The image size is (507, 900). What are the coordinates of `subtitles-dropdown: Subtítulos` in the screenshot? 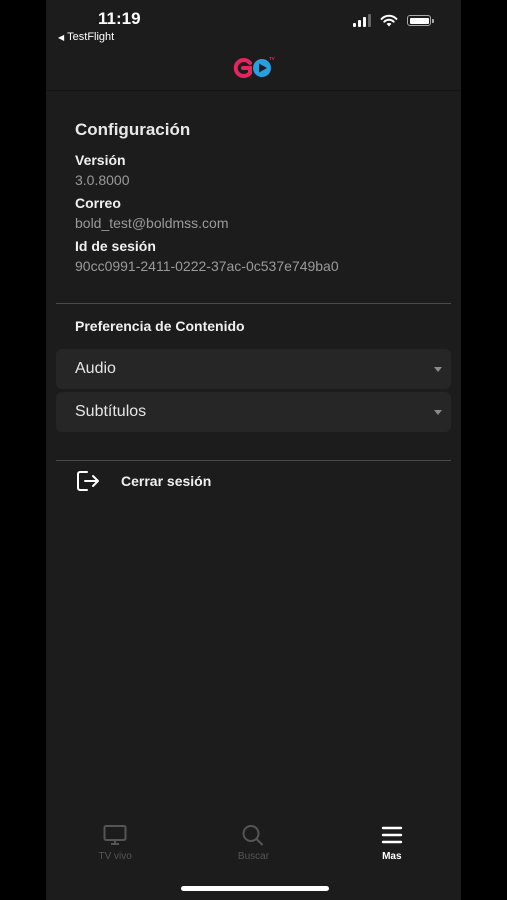 It's located at (253, 412).